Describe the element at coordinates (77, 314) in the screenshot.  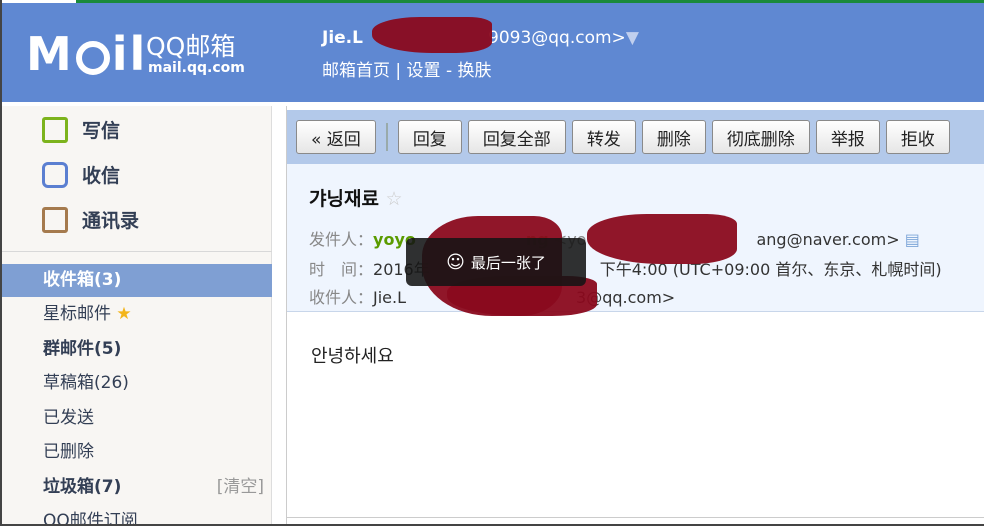
I see `folder-label: 星标邮件` at that location.